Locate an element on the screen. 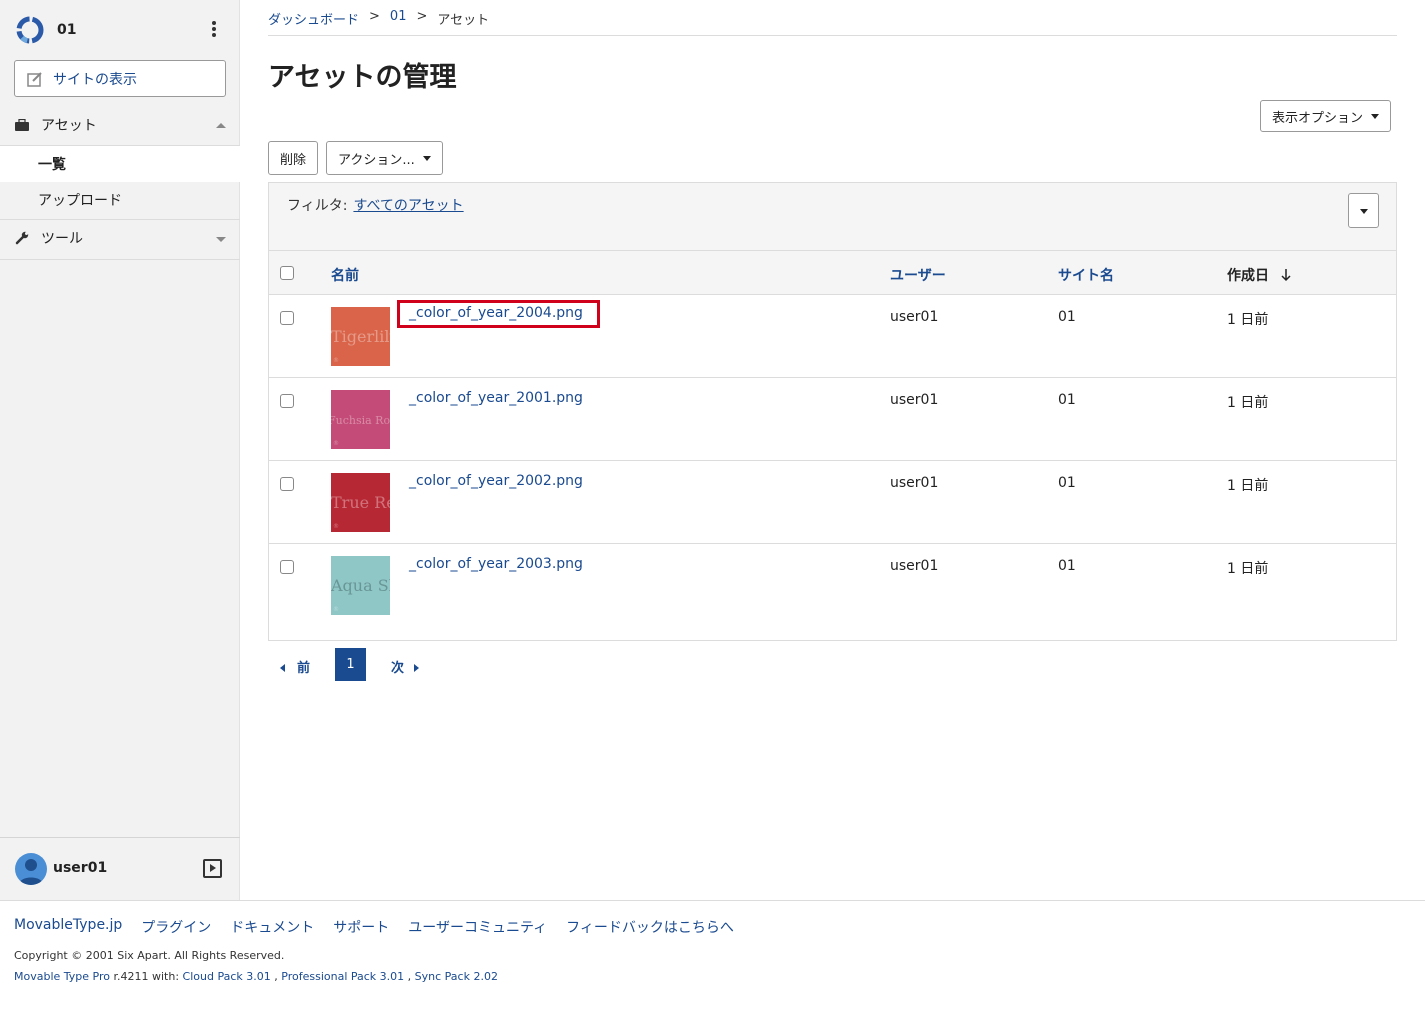 This screenshot has height=1017, width=1425. column-header-site: サイト名 is located at coordinates (1086, 275).